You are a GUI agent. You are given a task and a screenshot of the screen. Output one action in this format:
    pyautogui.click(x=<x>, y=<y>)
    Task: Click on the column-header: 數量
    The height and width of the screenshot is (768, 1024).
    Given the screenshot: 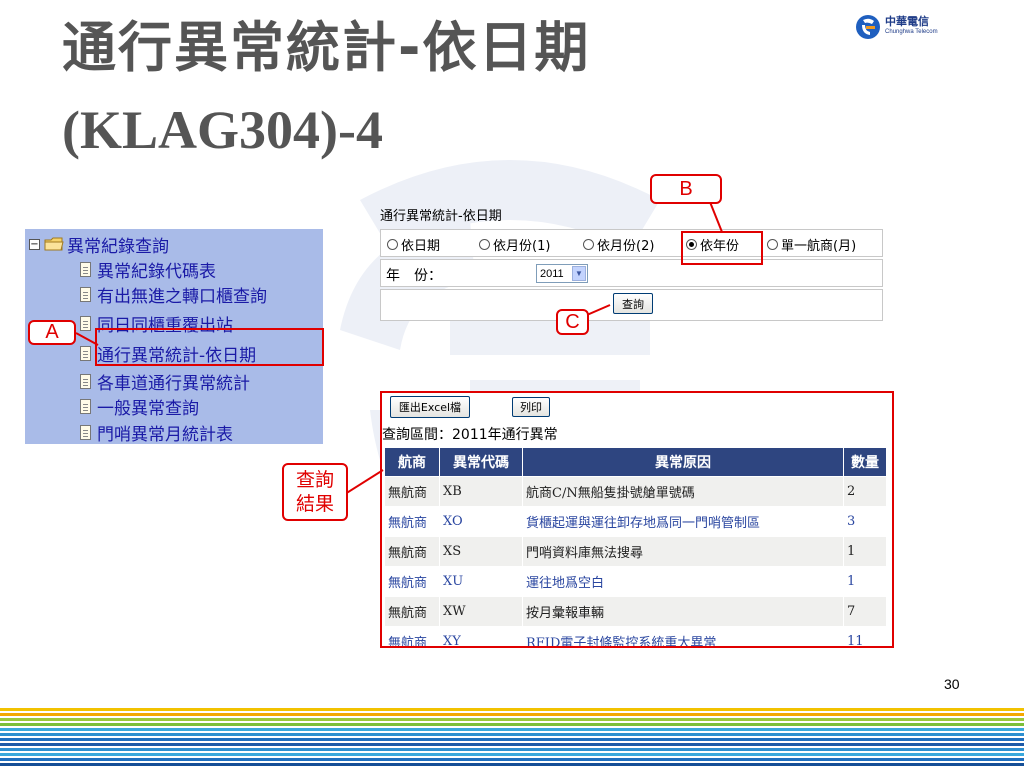 What is the action you would take?
    pyautogui.click(x=865, y=462)
    